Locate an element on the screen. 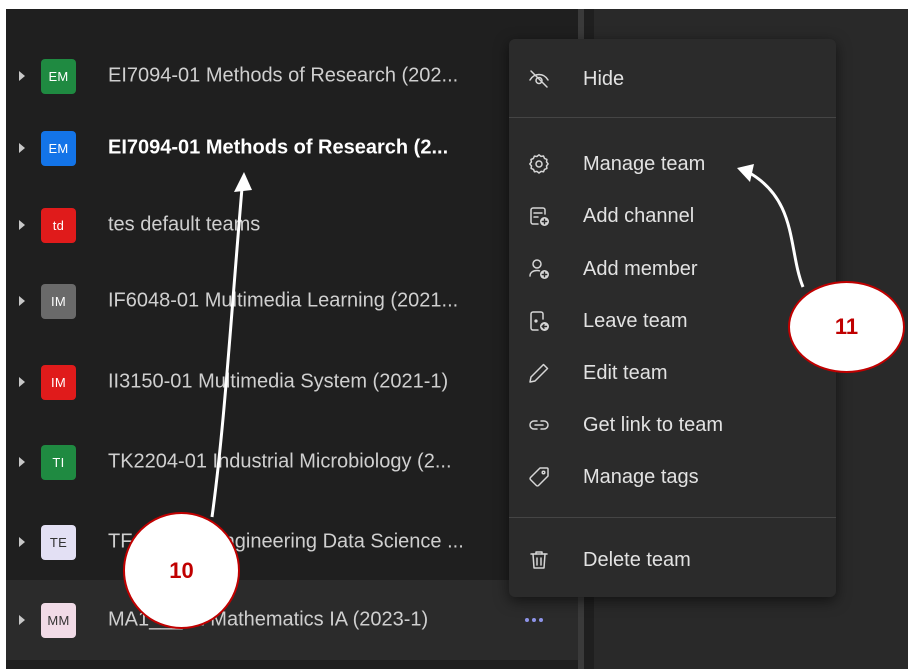 The height and width of the screenshot is (669, 908). team-row-hovered: MM MA1___01 Mathematics IA (2023-1) is located at coordinates (292, 620).